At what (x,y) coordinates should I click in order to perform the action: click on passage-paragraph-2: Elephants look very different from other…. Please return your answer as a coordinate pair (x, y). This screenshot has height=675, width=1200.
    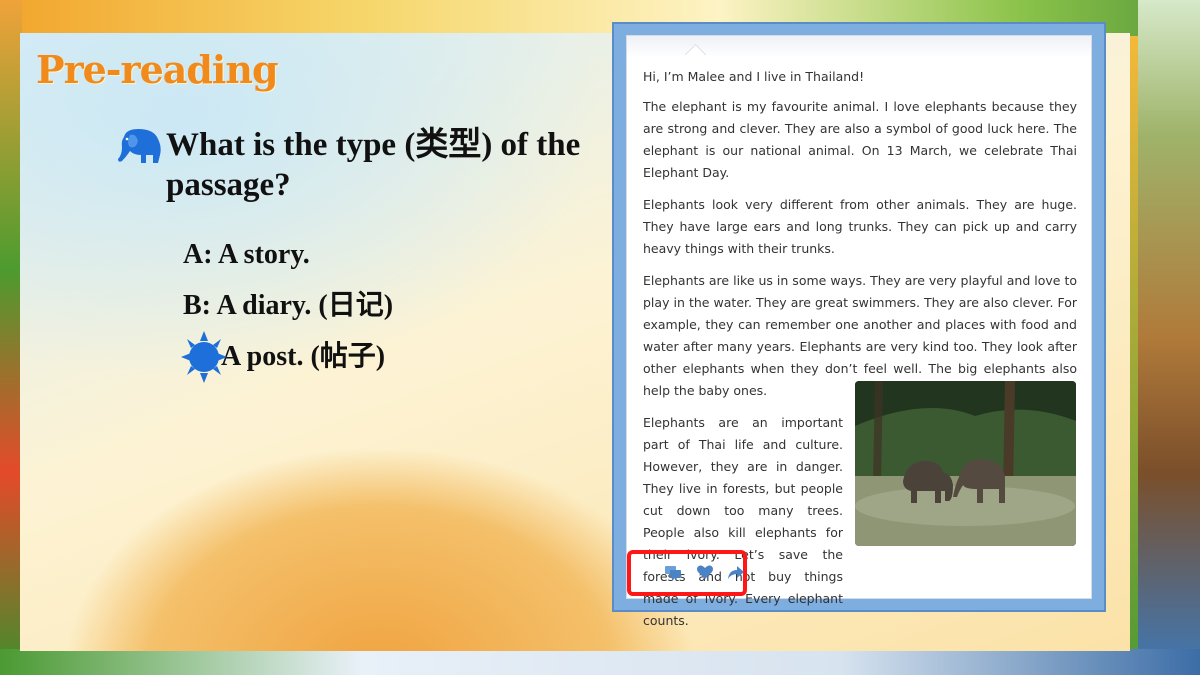
    Looking at the image, I should click on (860, 226).